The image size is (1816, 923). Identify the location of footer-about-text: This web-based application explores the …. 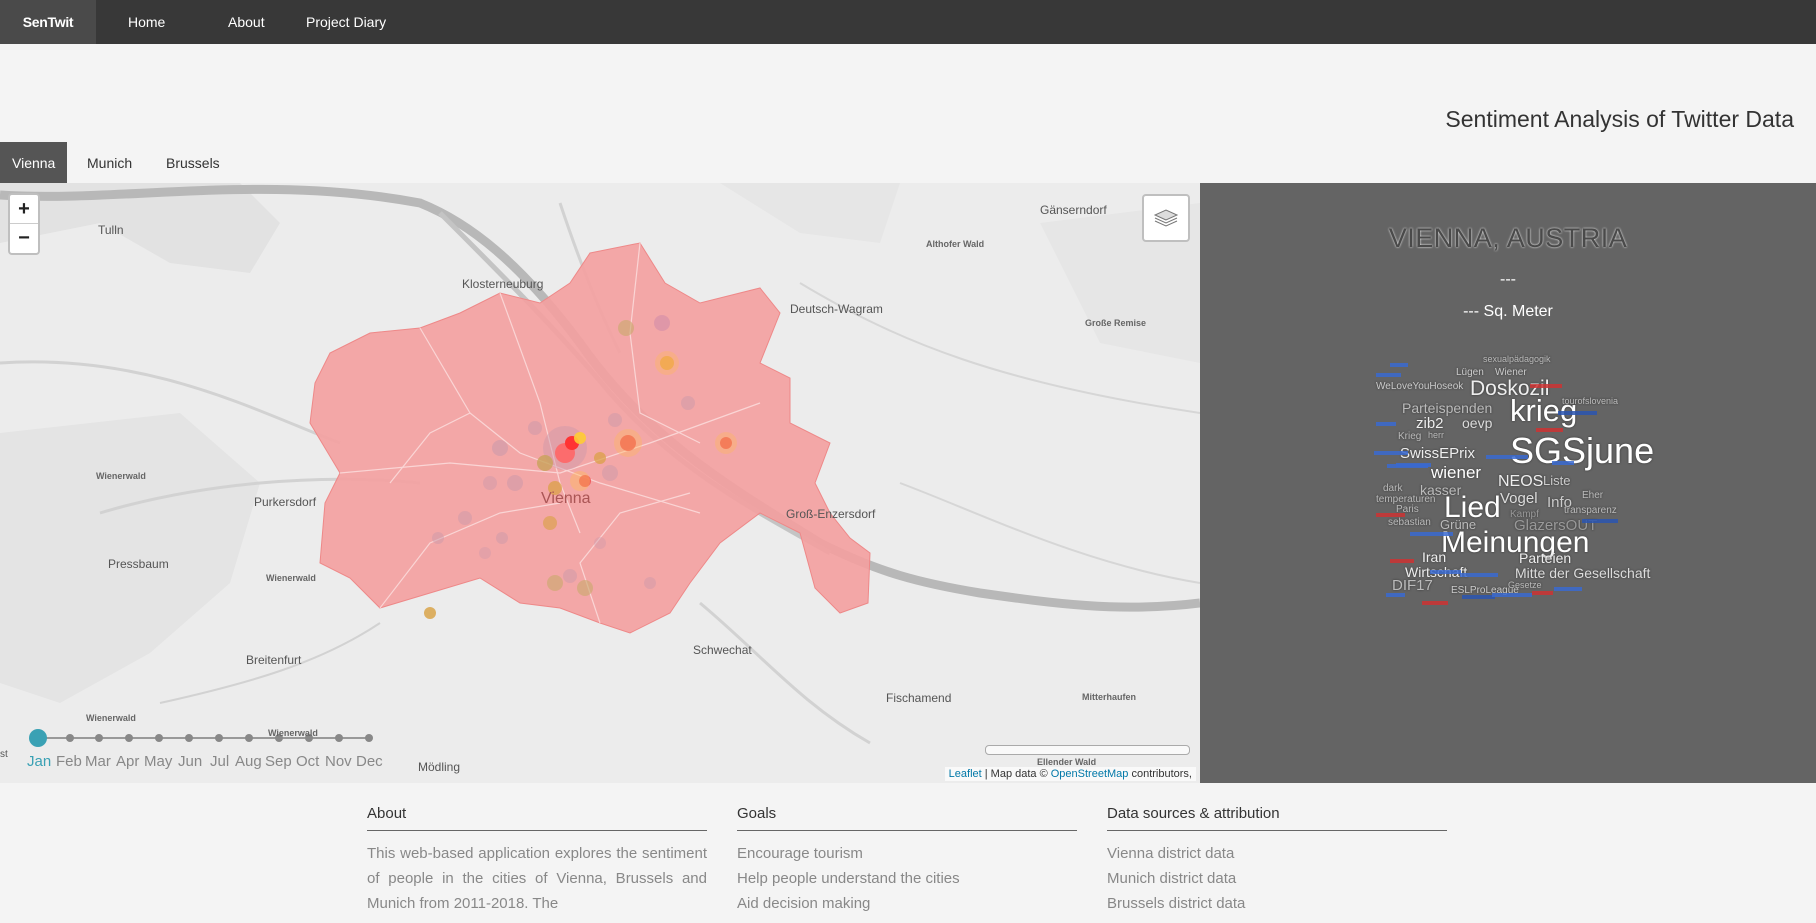
(537, 878).